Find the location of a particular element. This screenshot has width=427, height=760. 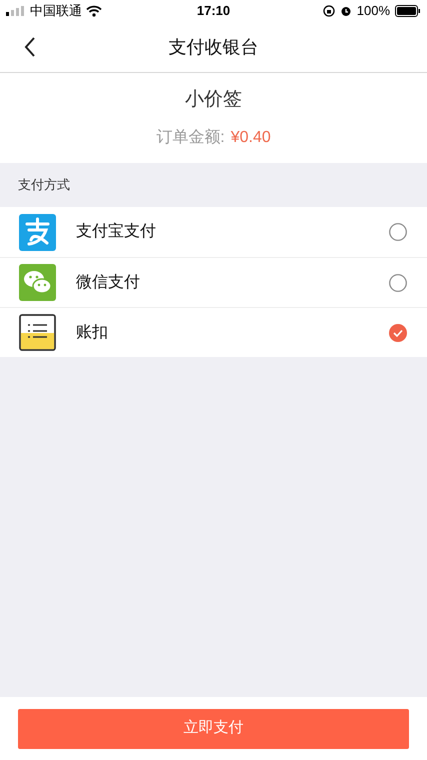

order-amount: ¥0.40 is located at coordinates (250, 138).